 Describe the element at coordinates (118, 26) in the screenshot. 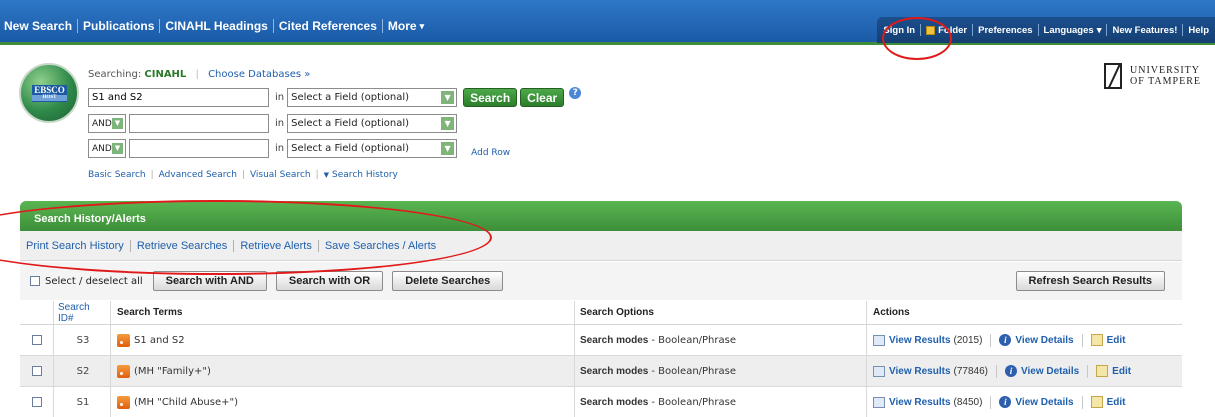

I see `nav-publications: Publications` at that location.